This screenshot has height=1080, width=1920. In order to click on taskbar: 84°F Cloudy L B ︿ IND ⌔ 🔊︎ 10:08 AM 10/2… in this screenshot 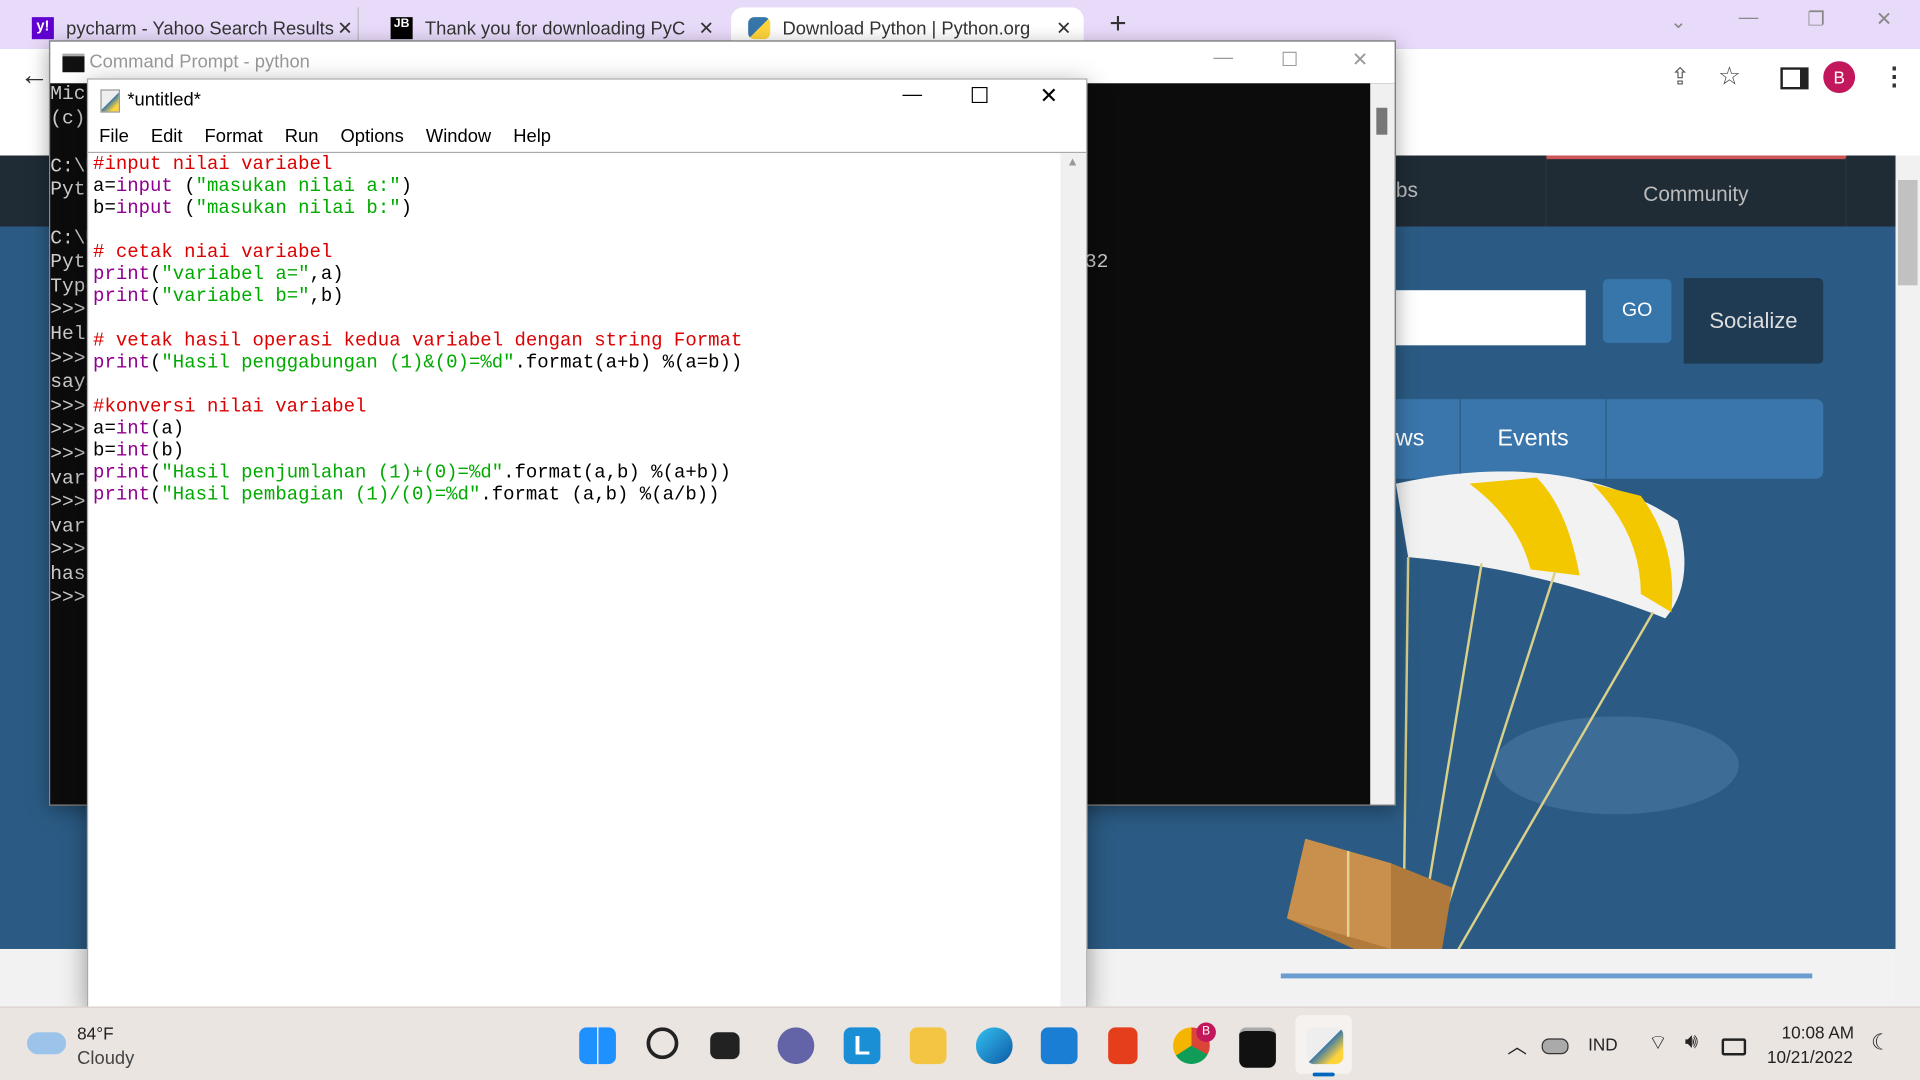, I will do `click(960, 1043)`.